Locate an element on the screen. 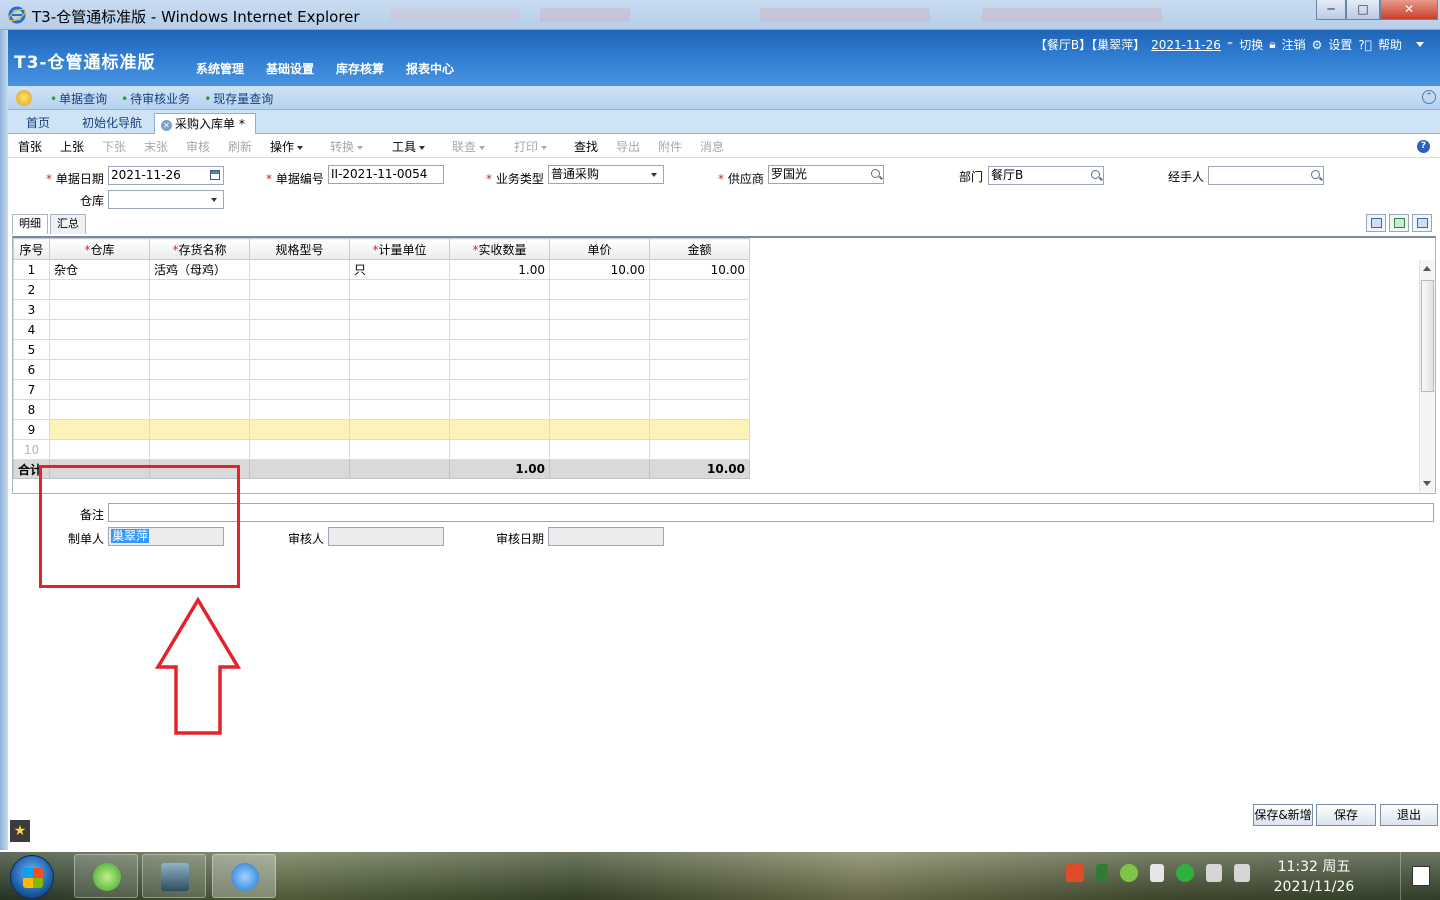  table-row: 7 is located at coordinates (381, 389).